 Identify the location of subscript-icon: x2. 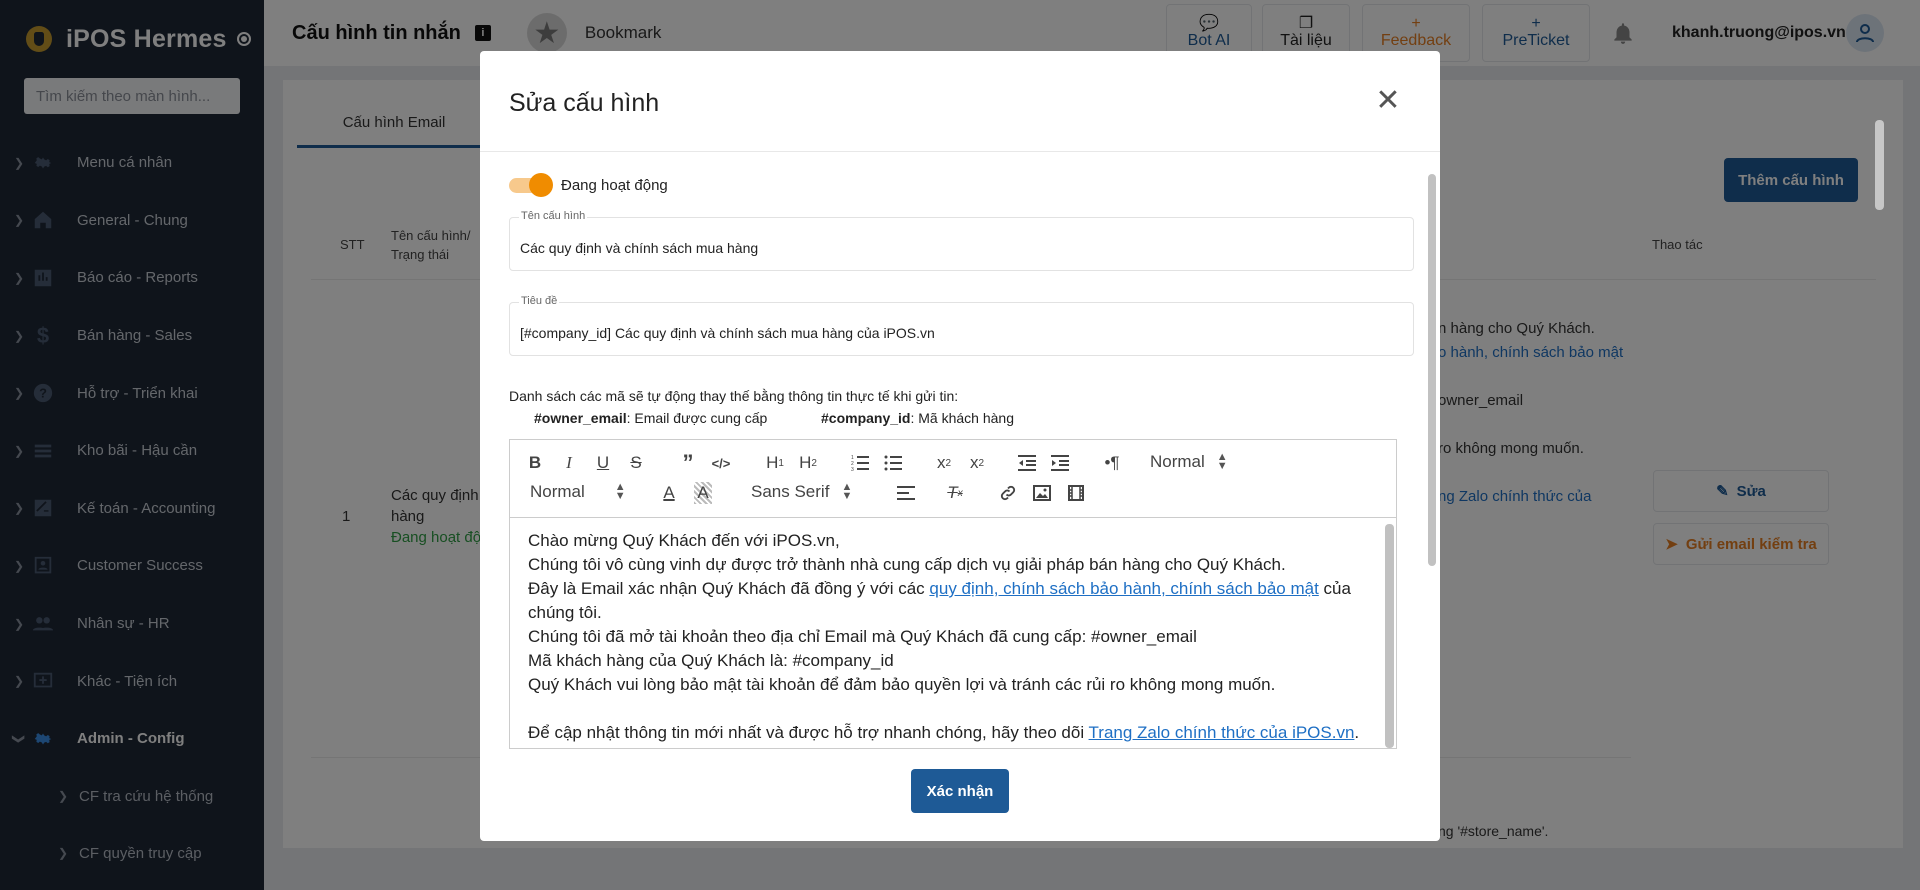
(944, 463).